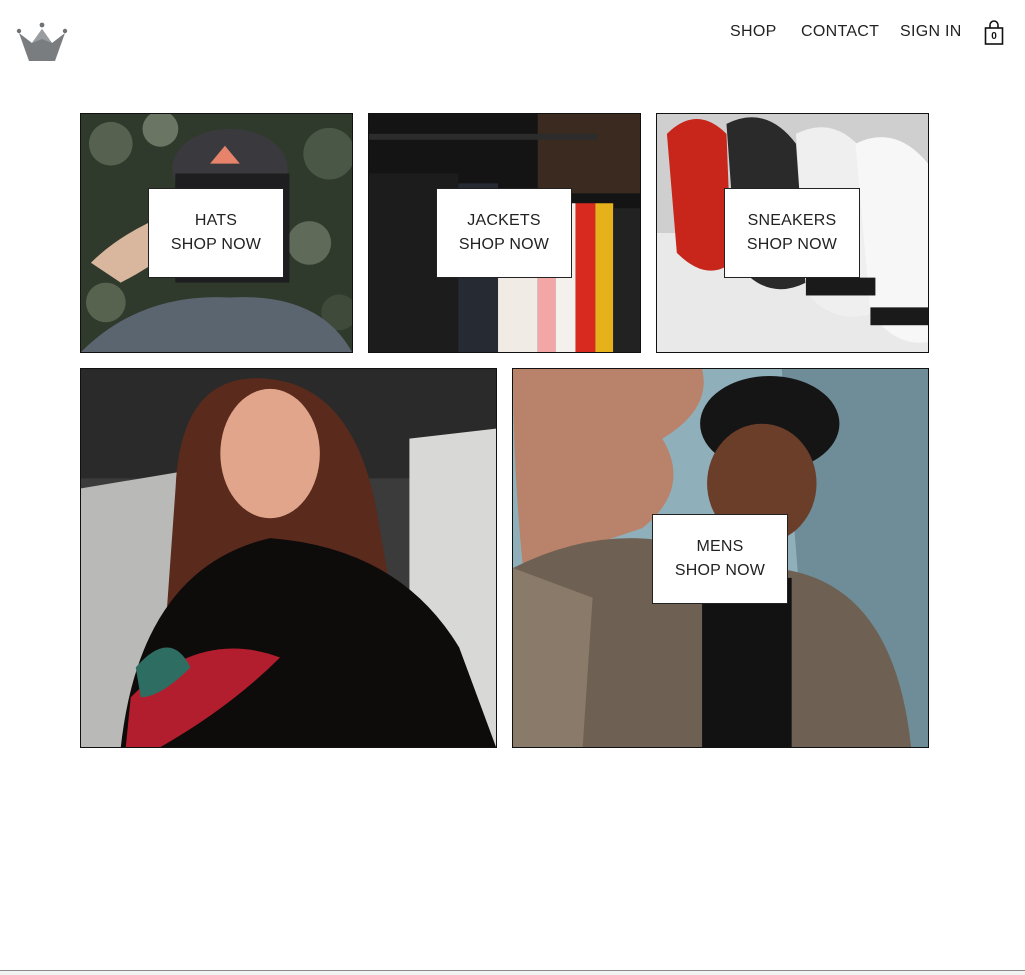 This screenshot has width=1025, height=975. Describe the element at coordinates (504, 244) in the screenshot. I see `jackets-shop-now: SHOP NOW` at that location.